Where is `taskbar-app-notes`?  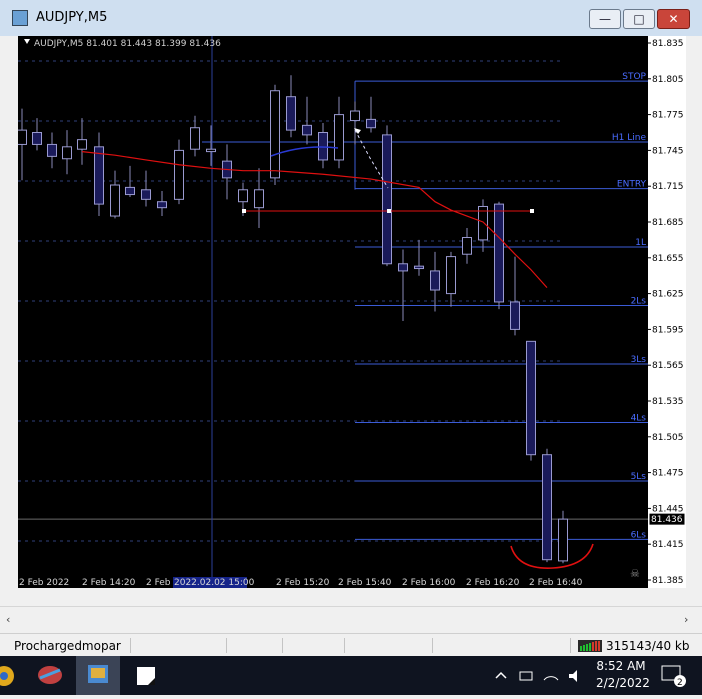
taskbar-app-notes is located at coordinates (146, 675).